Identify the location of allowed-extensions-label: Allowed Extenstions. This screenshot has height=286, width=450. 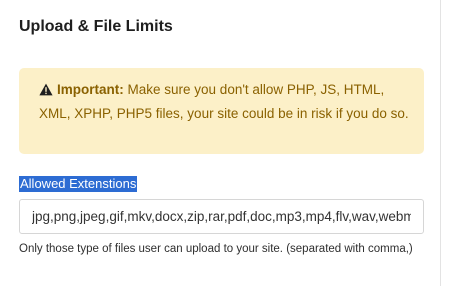
(78, 184).